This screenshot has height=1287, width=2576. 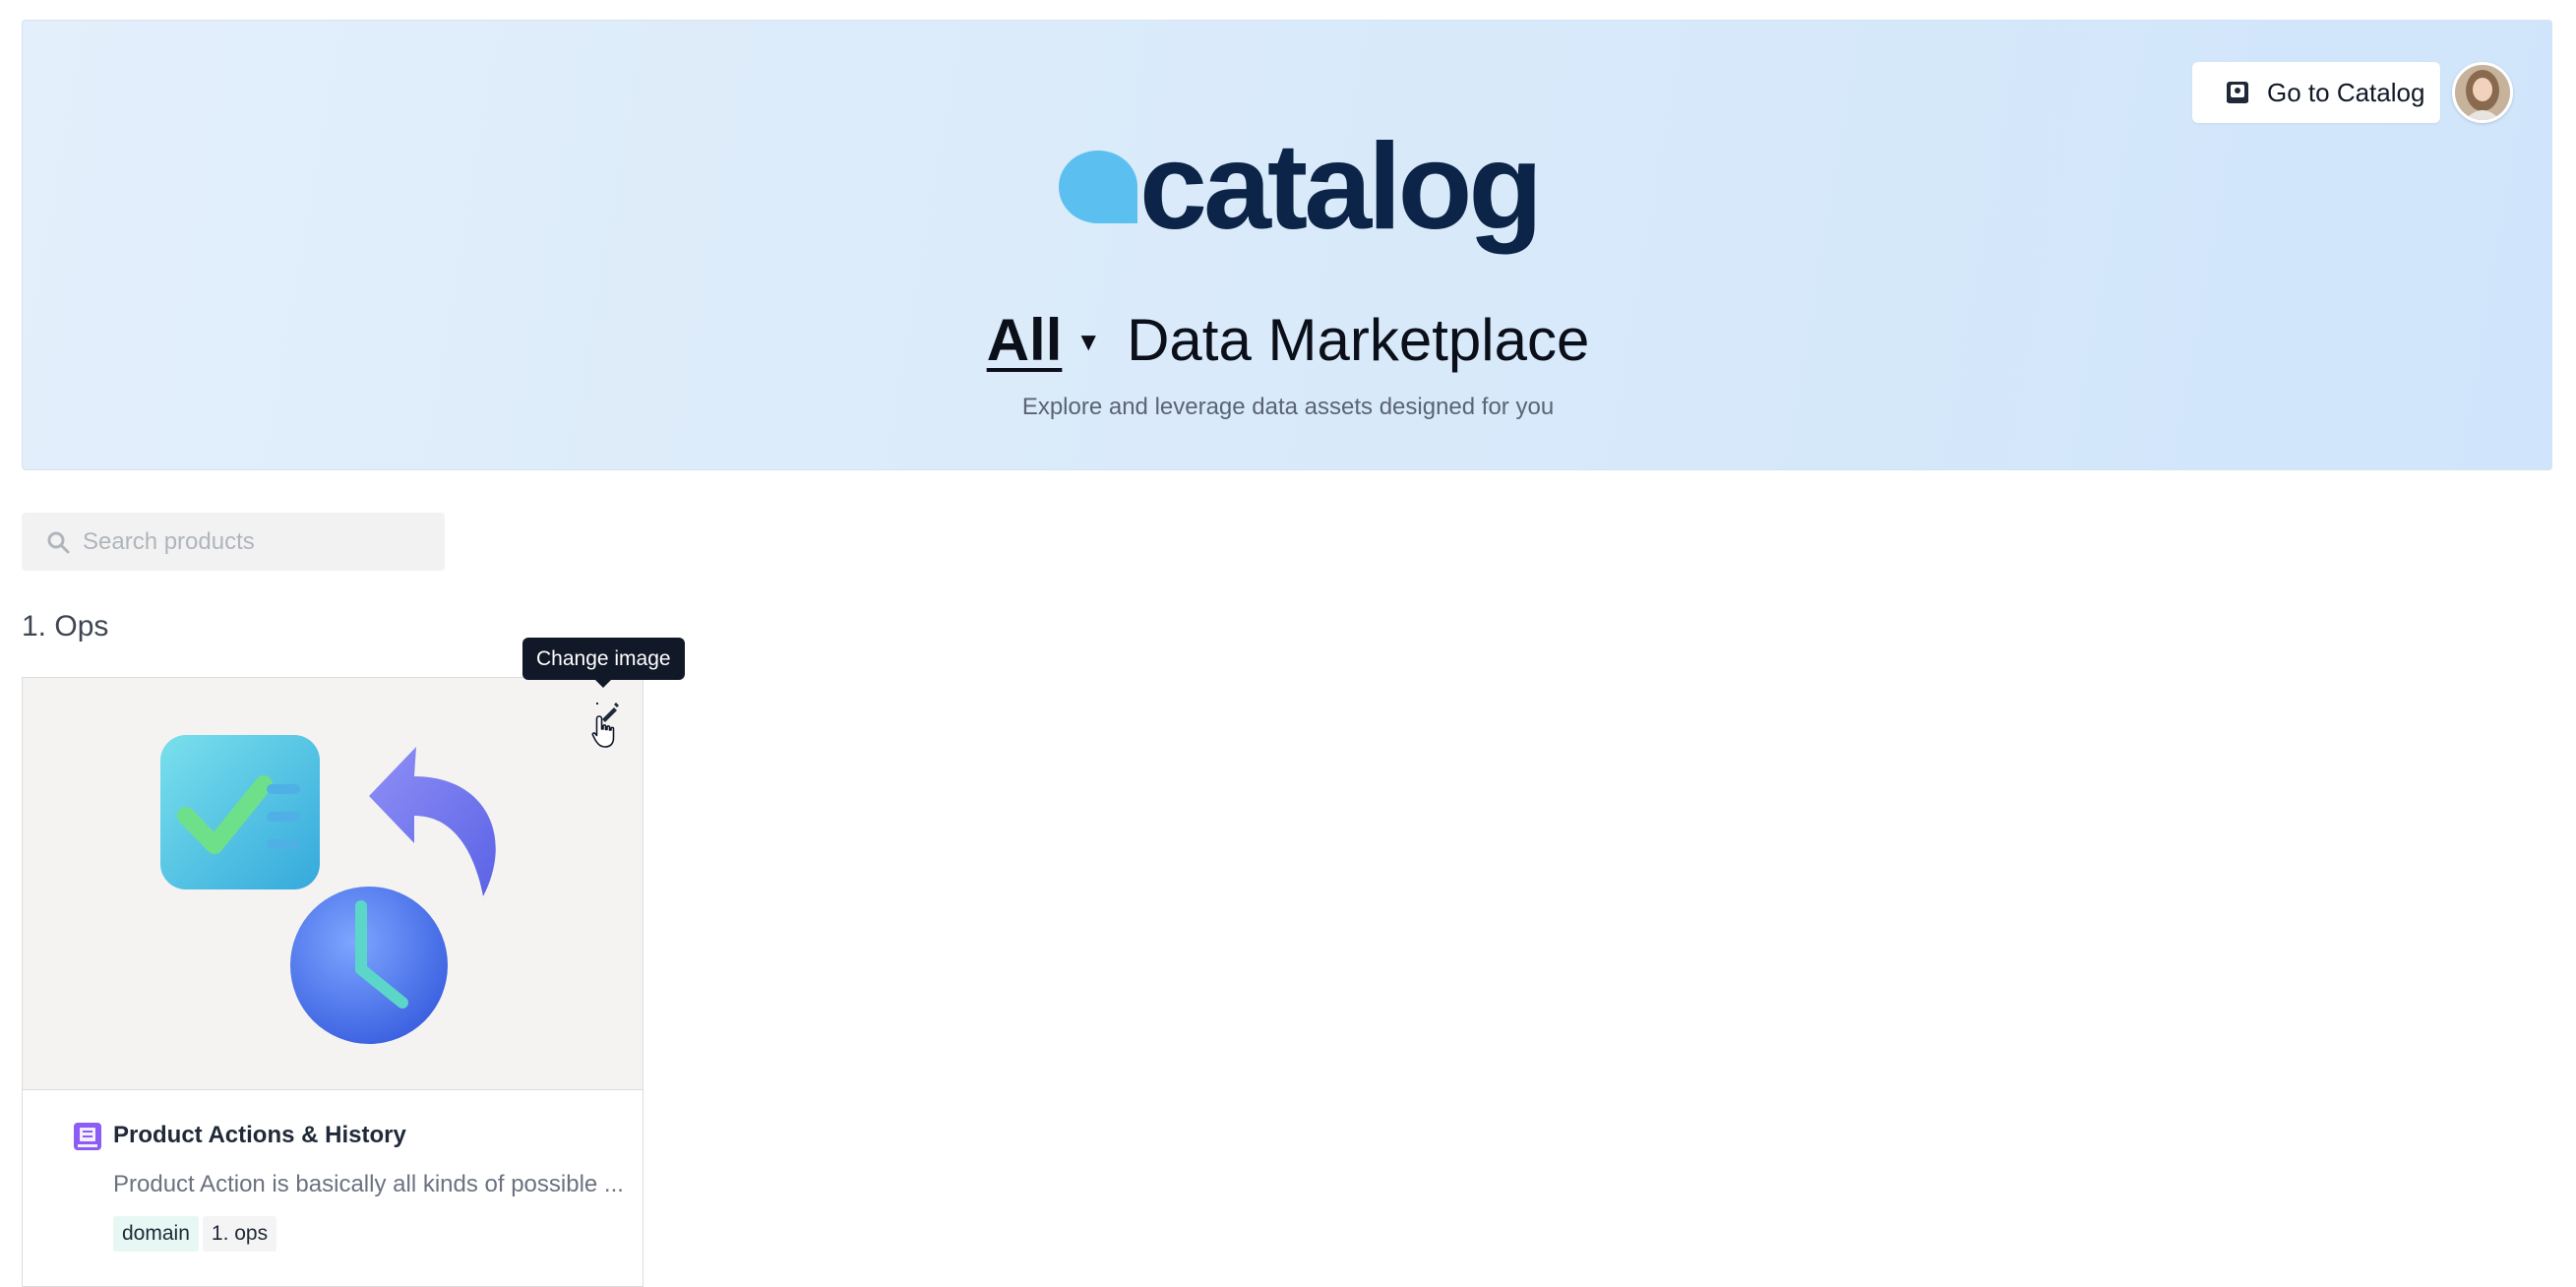 What do you see at coordinates (156, 1234) in the screenshot?
I see `tag-key: domain` at bounding box center [156, 1234].